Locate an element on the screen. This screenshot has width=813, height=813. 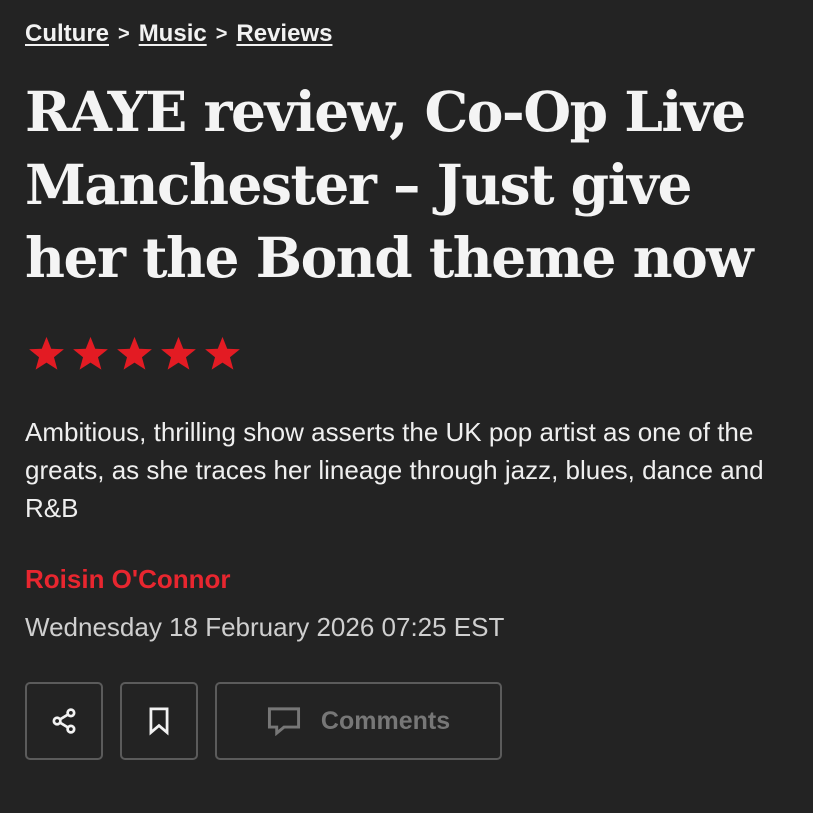
bookmark-icon is located at coordinates (159, 721).